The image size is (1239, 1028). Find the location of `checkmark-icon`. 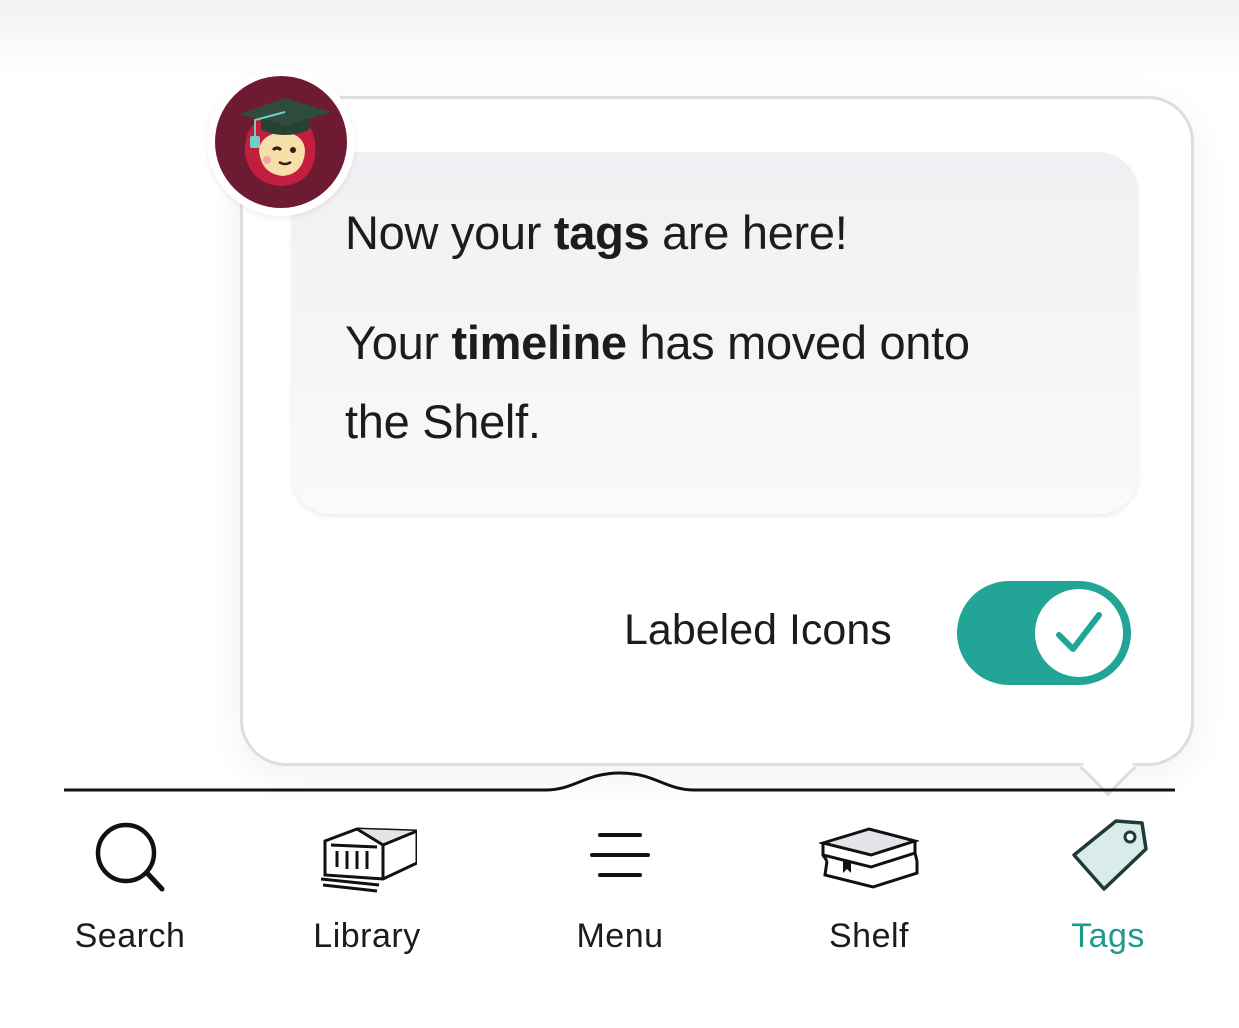

checkmark-icon is located at coordinates (1079, 632).